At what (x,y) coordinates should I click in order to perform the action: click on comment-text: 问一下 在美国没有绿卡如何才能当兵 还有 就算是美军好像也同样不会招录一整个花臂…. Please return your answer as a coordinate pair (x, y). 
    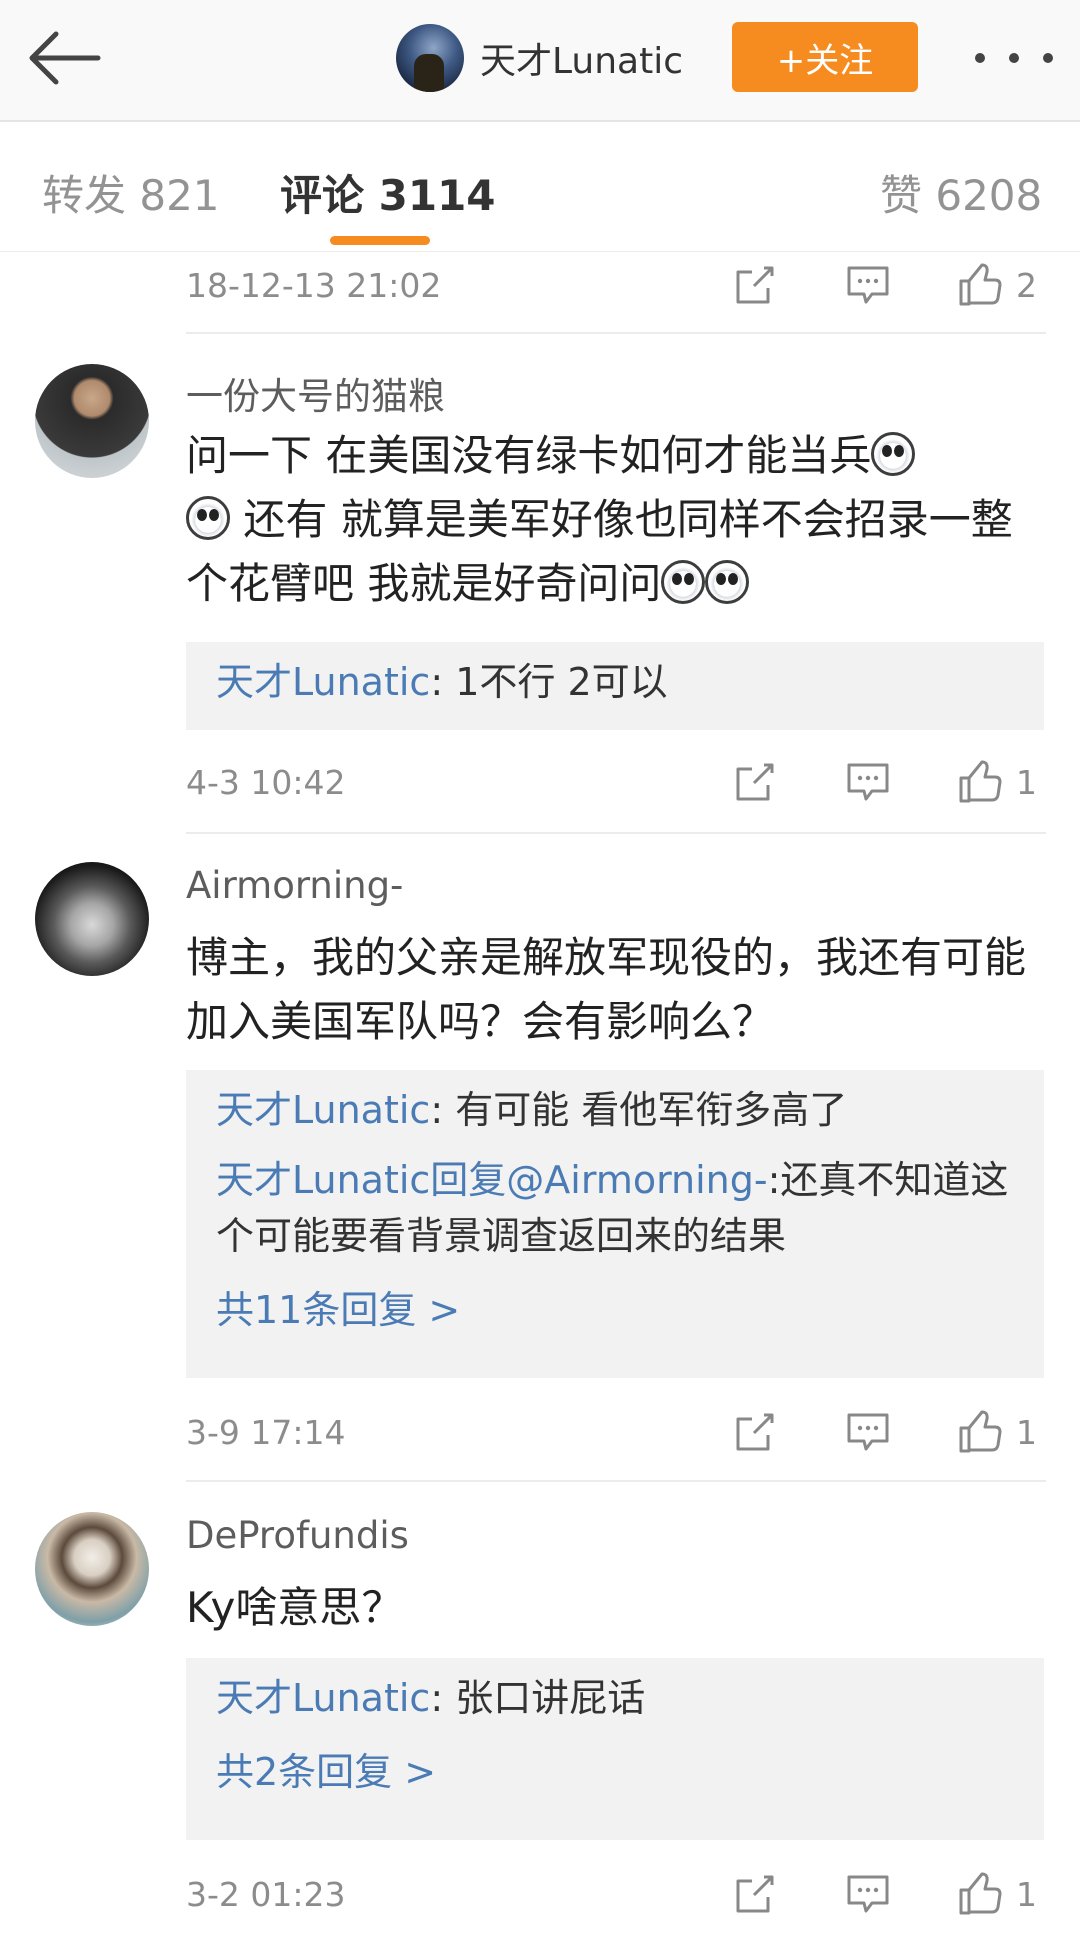
    Looking at the image, I should click on (616, 520).